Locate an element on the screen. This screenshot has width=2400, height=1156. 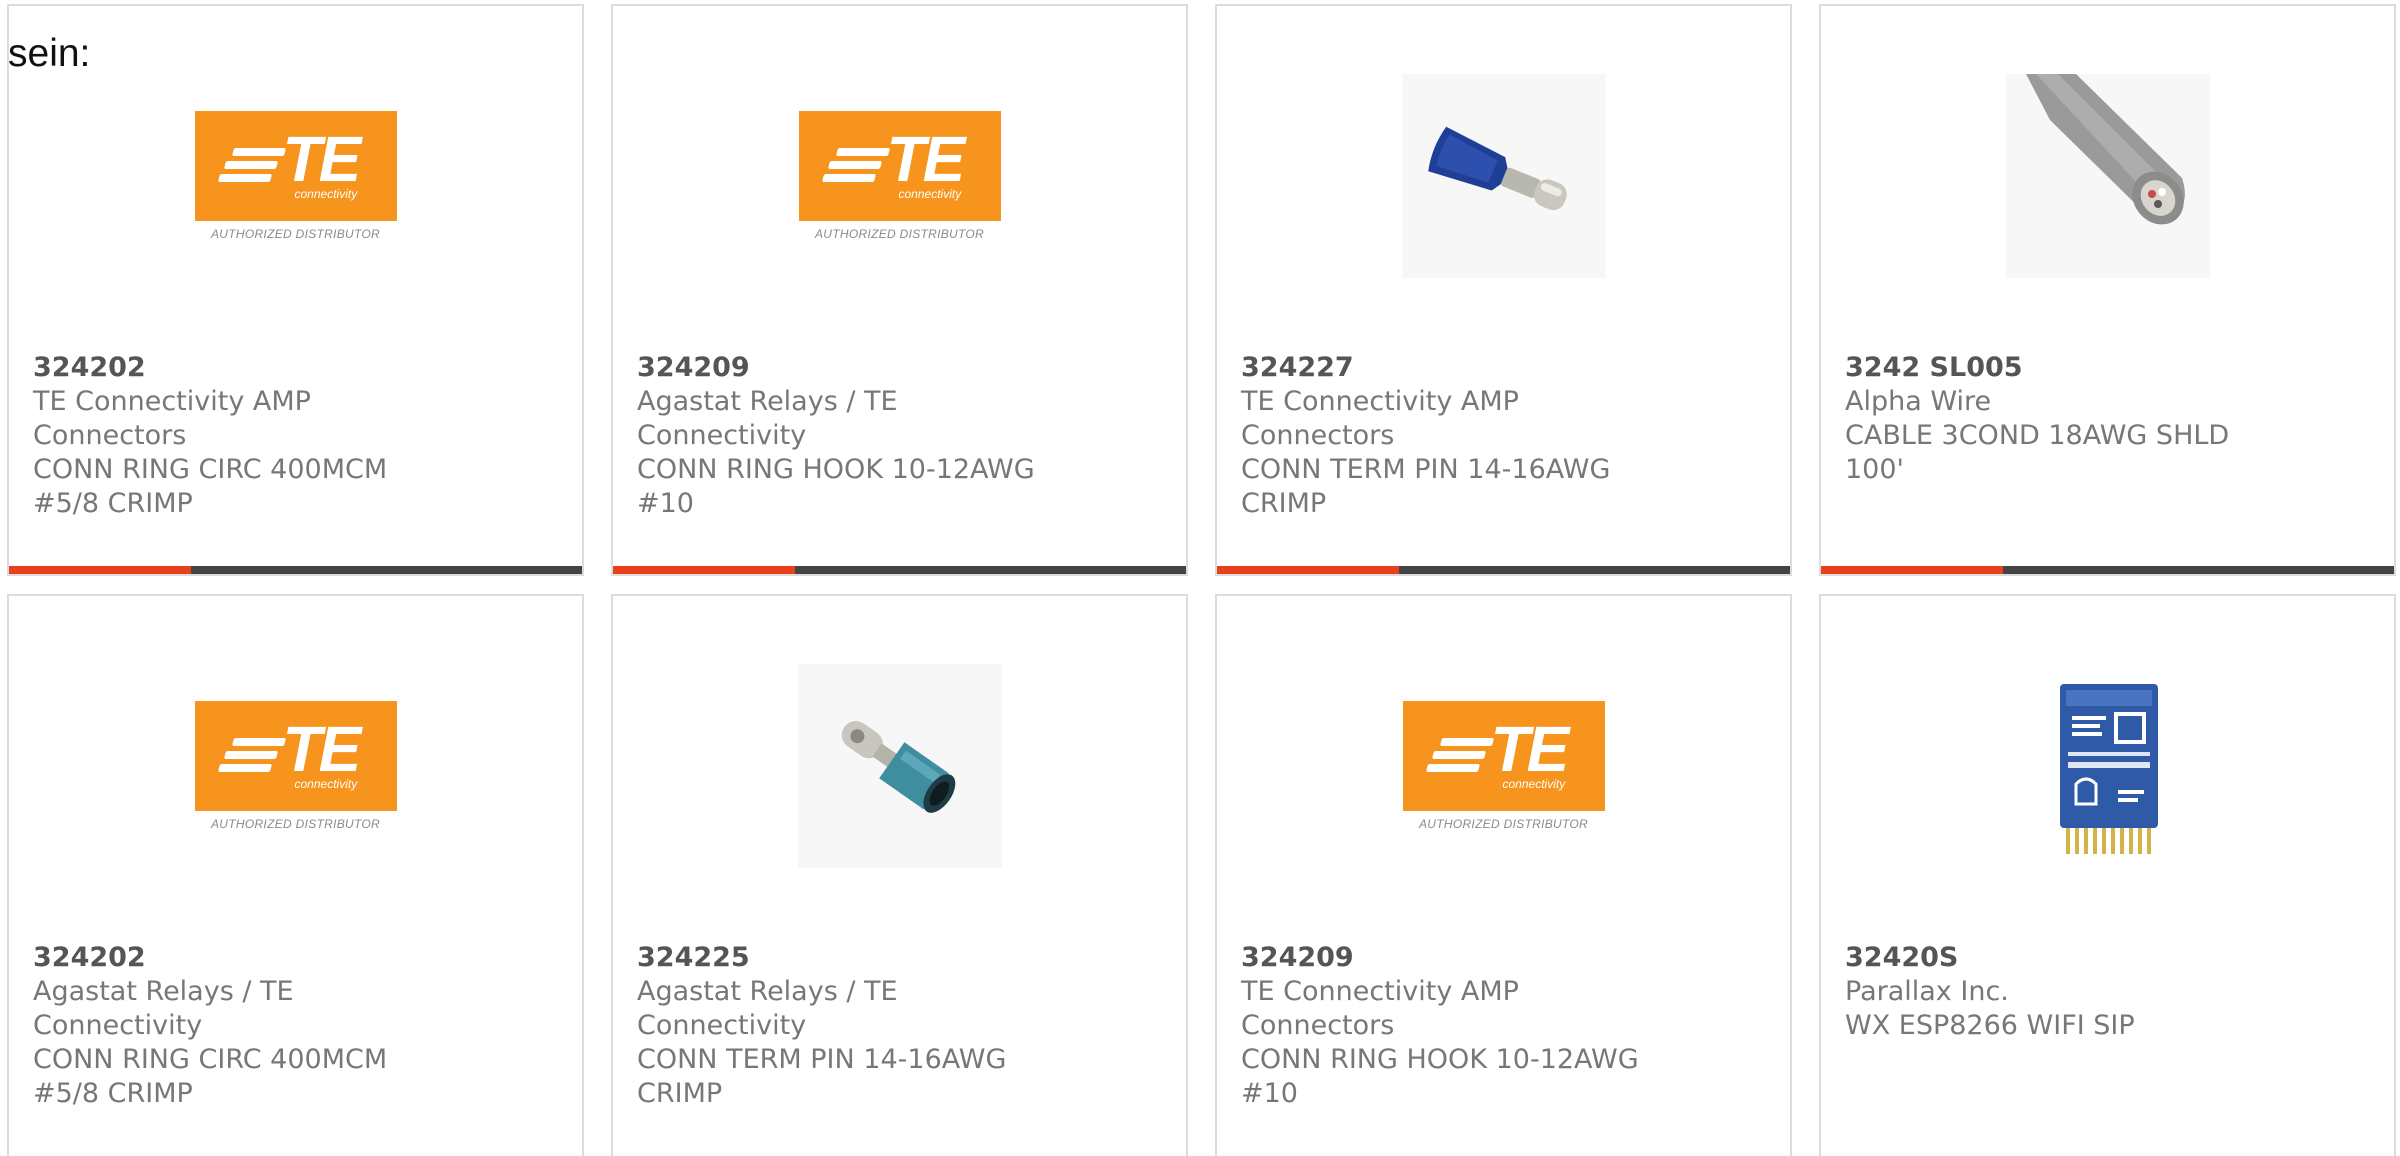
manufacturer: Parallax Inc. is located at coordinates (1927, 991).